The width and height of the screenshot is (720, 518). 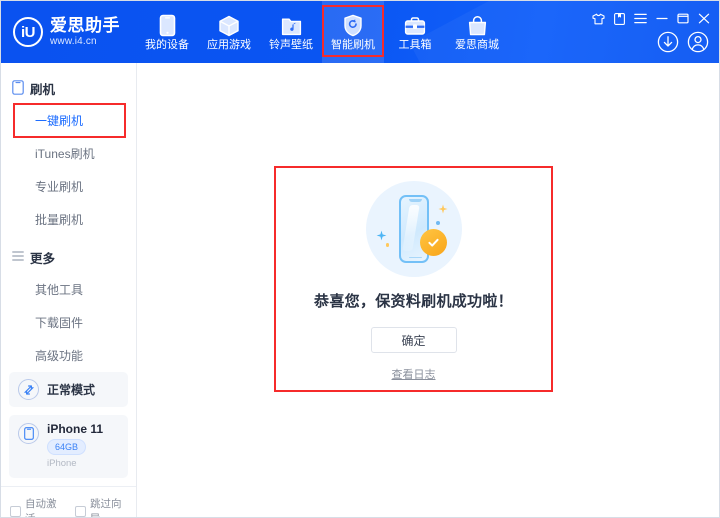 I want to click on nav-label: 智能刷机, so click(x=353, y=45).